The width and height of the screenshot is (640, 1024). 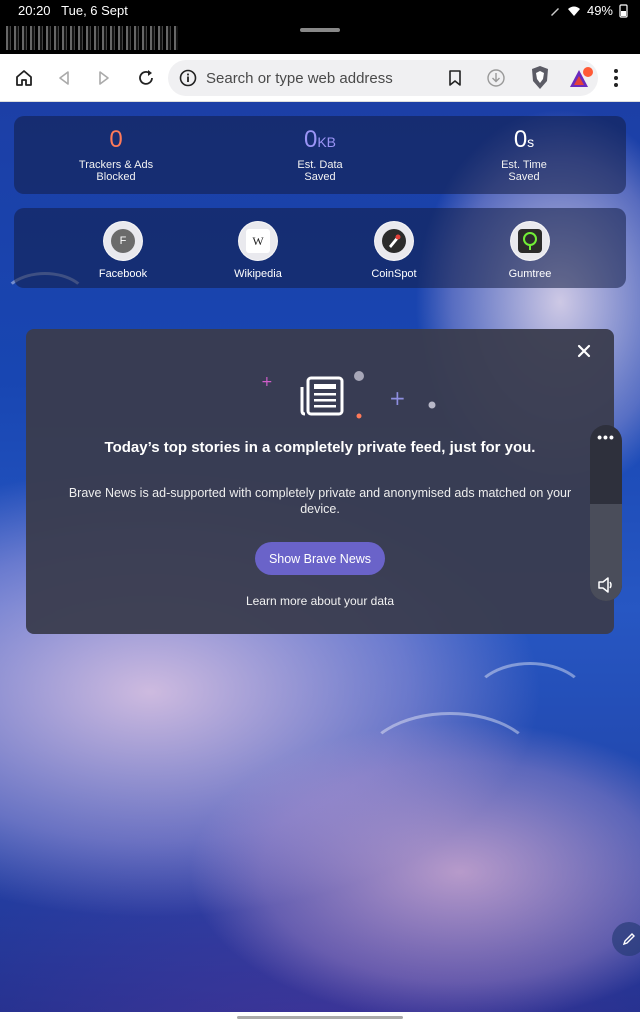 What do you see at coordinates (116, 165) in the screenshot?
I see `stat-label: Trackers & Ads` at bounding box center [116, 165].